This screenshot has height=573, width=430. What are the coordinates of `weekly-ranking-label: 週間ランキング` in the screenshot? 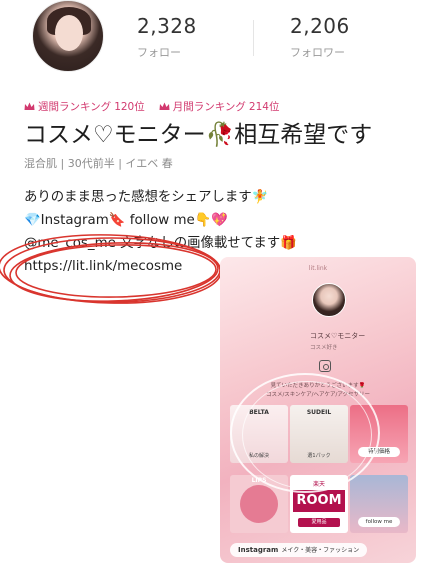 It's located at (75, 107).